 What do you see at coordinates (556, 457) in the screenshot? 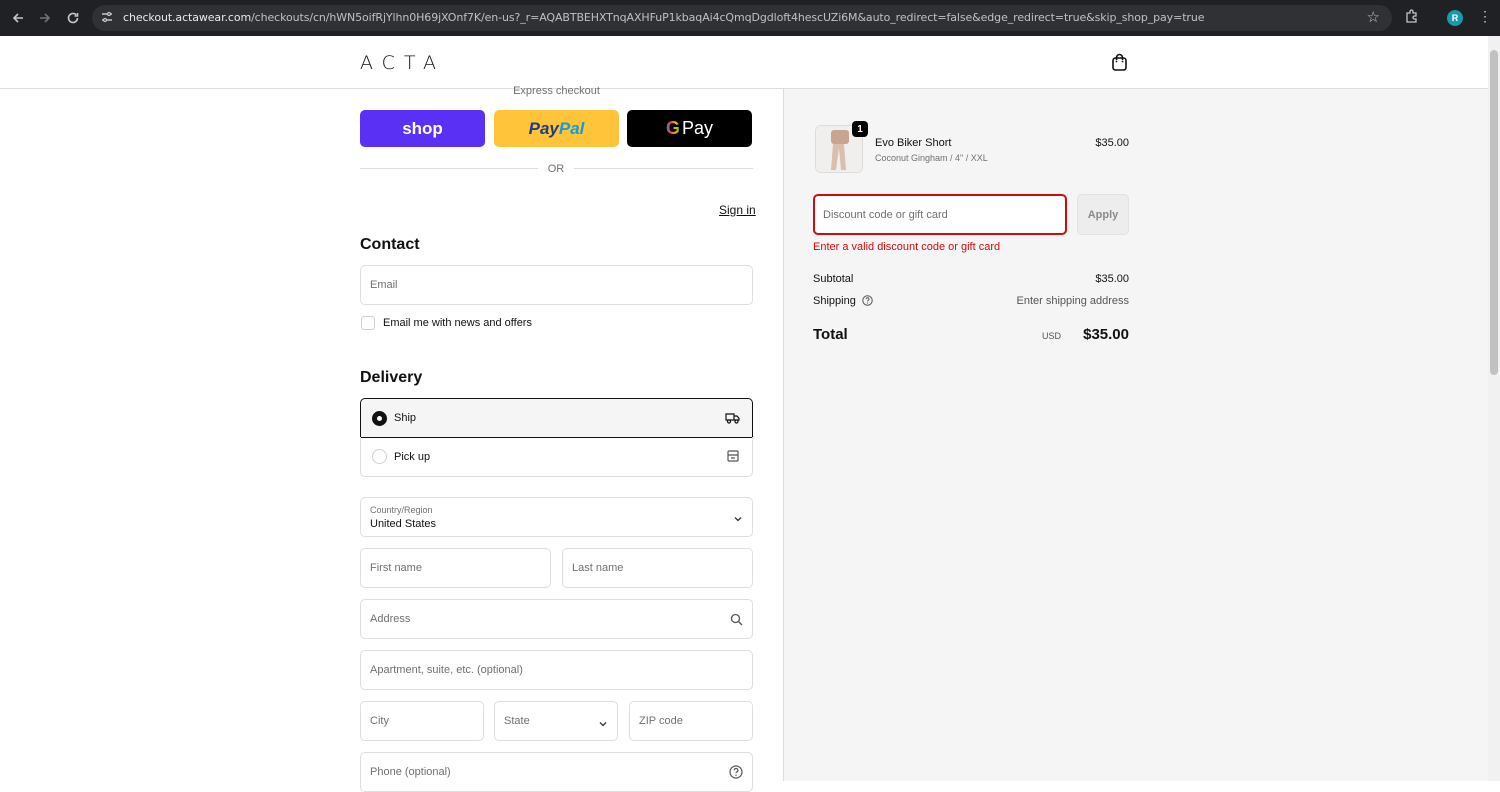
I see `pickup-option: Pick up` at bounding box center [556, 457].